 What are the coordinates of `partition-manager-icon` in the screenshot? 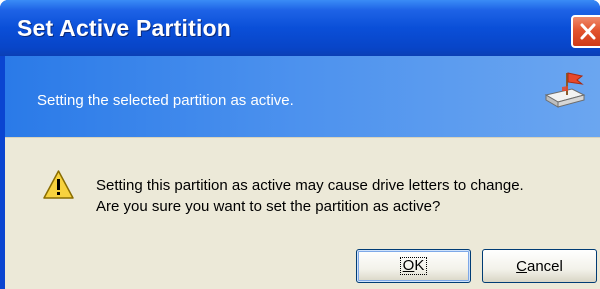 It's located at (565, 90).